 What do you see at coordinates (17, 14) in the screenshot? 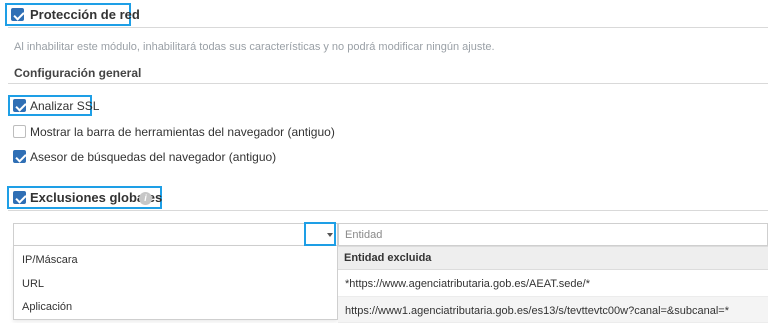
I see `network-protection-checkbox` at bounding box center [17, 14].